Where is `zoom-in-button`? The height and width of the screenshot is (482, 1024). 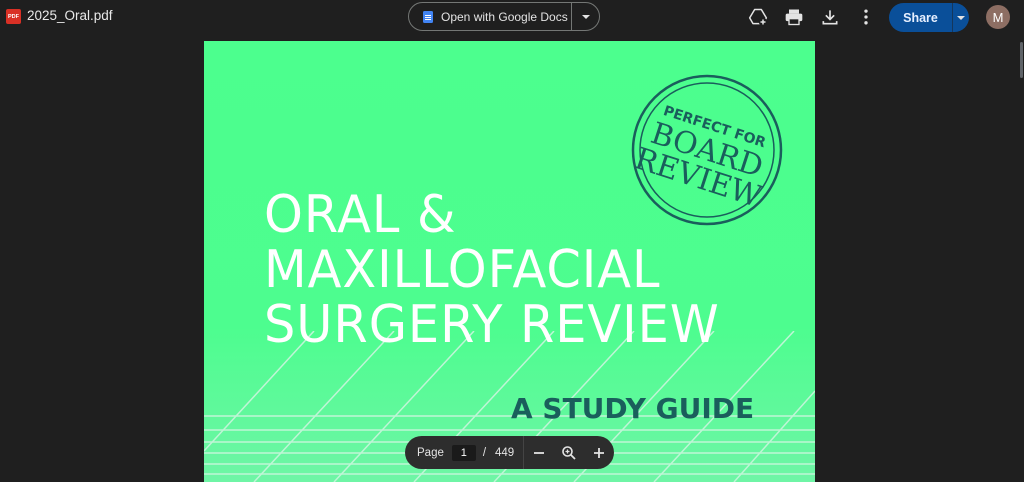
zoom-in-button is located at coordinates (599, 452).